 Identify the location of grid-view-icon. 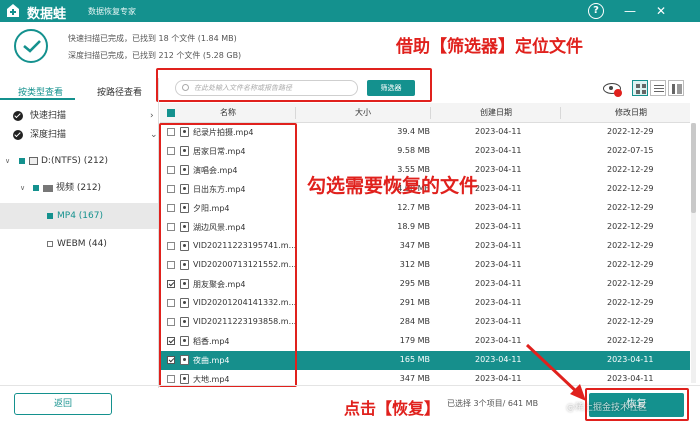
(640, 88).